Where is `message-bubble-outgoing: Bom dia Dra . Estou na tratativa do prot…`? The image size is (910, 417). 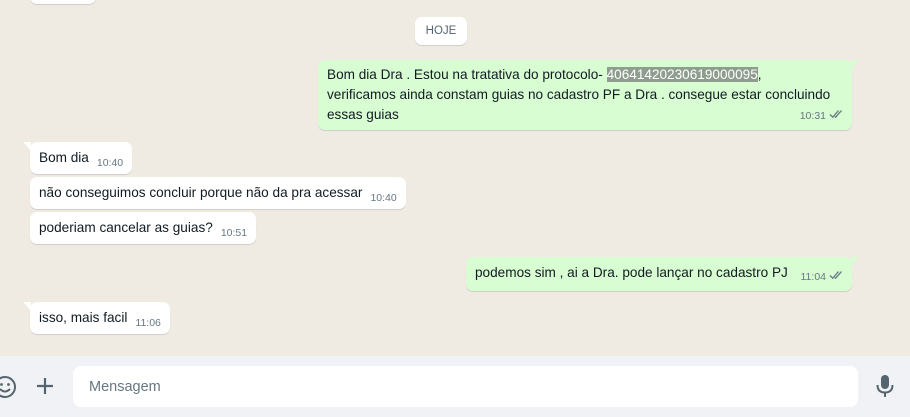
message-bubble-outgoing: Bom dia Dra . Estou na tratativa do prot… is located at coordinates (588, 95).